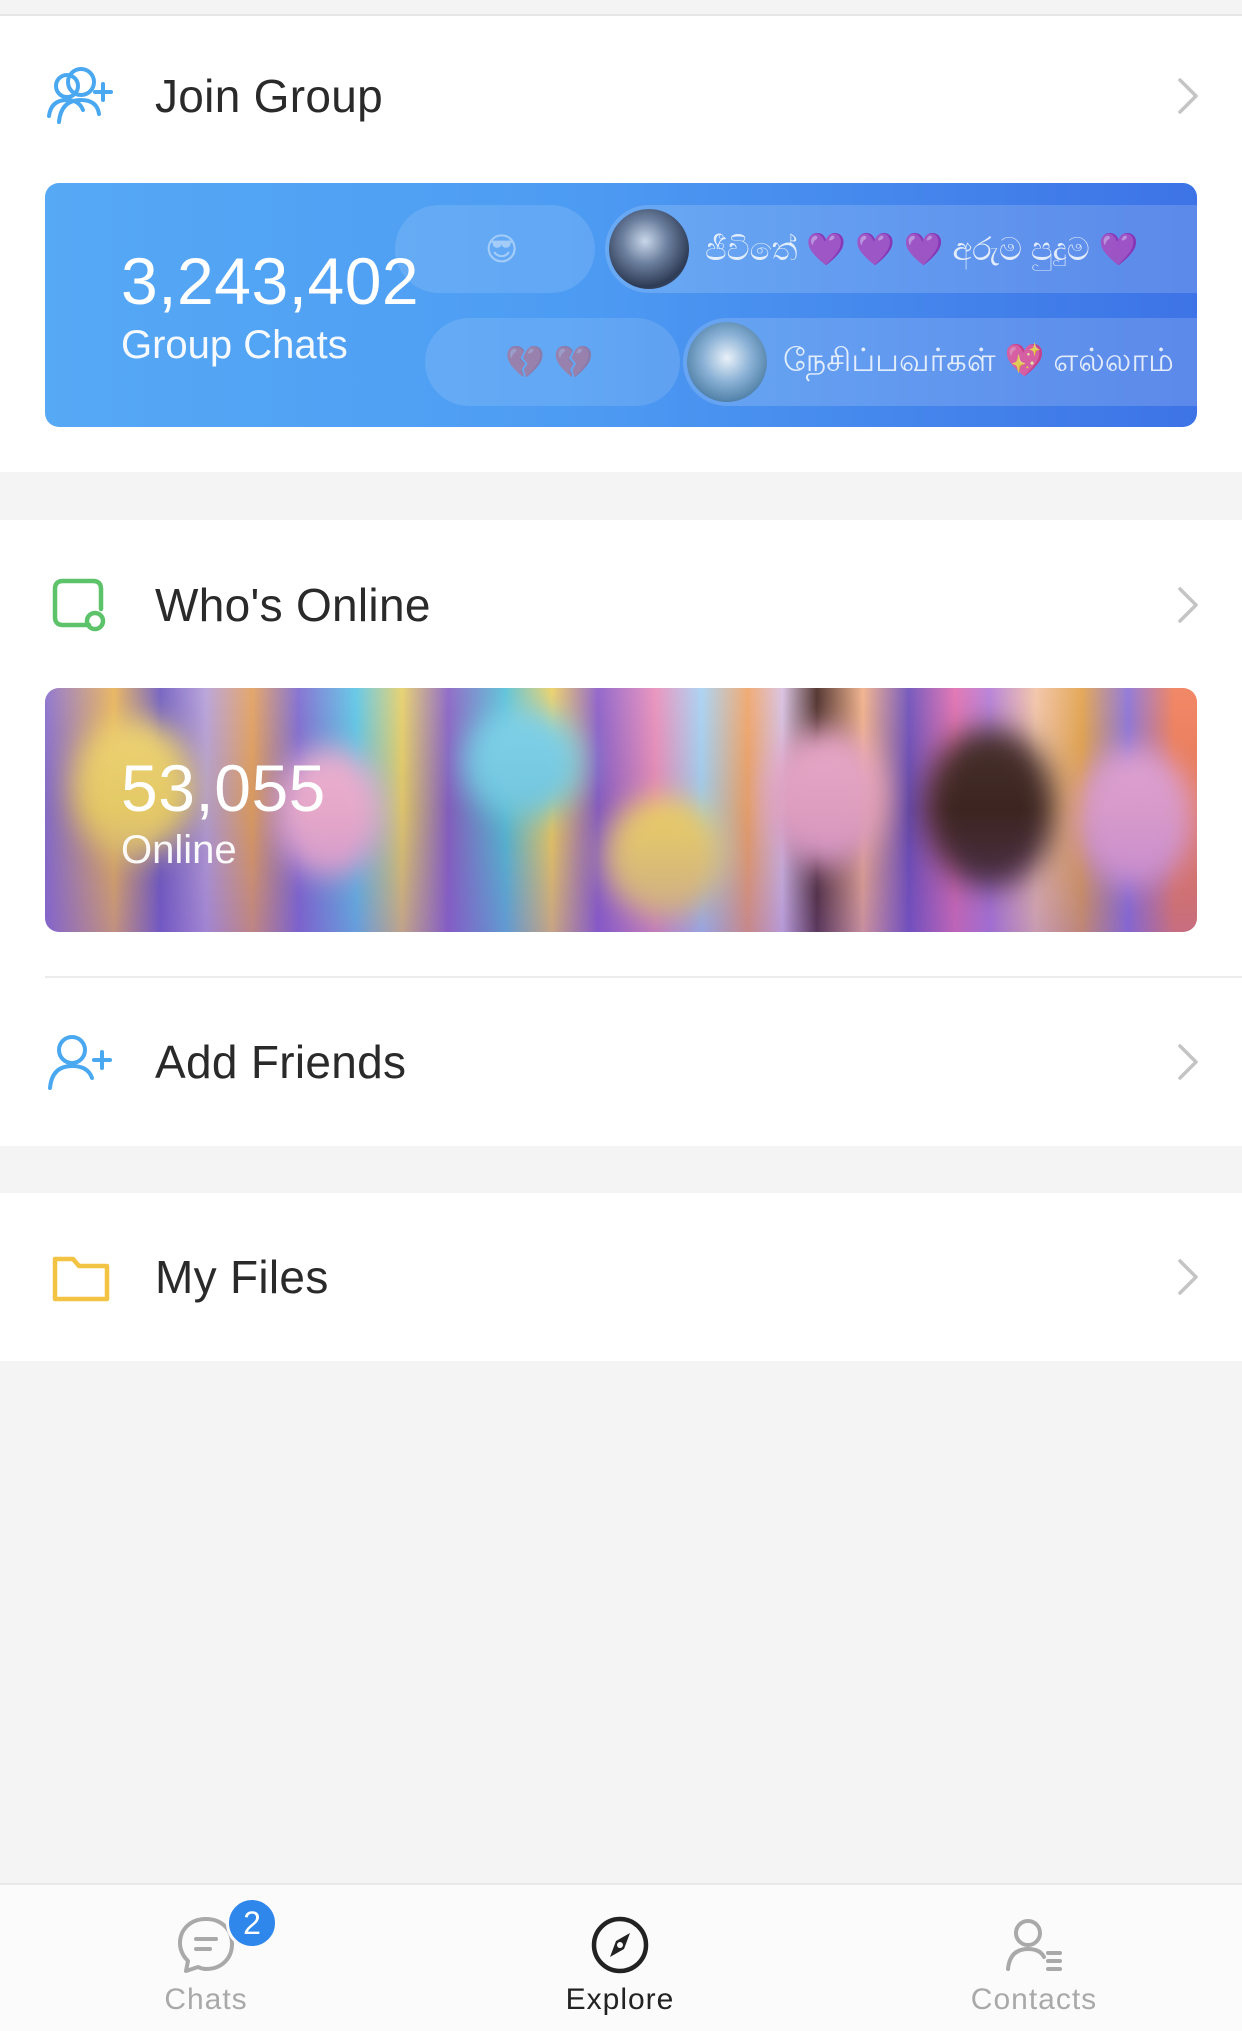  I want to click on whos-online-row: Who's Online, so click(621, 605).